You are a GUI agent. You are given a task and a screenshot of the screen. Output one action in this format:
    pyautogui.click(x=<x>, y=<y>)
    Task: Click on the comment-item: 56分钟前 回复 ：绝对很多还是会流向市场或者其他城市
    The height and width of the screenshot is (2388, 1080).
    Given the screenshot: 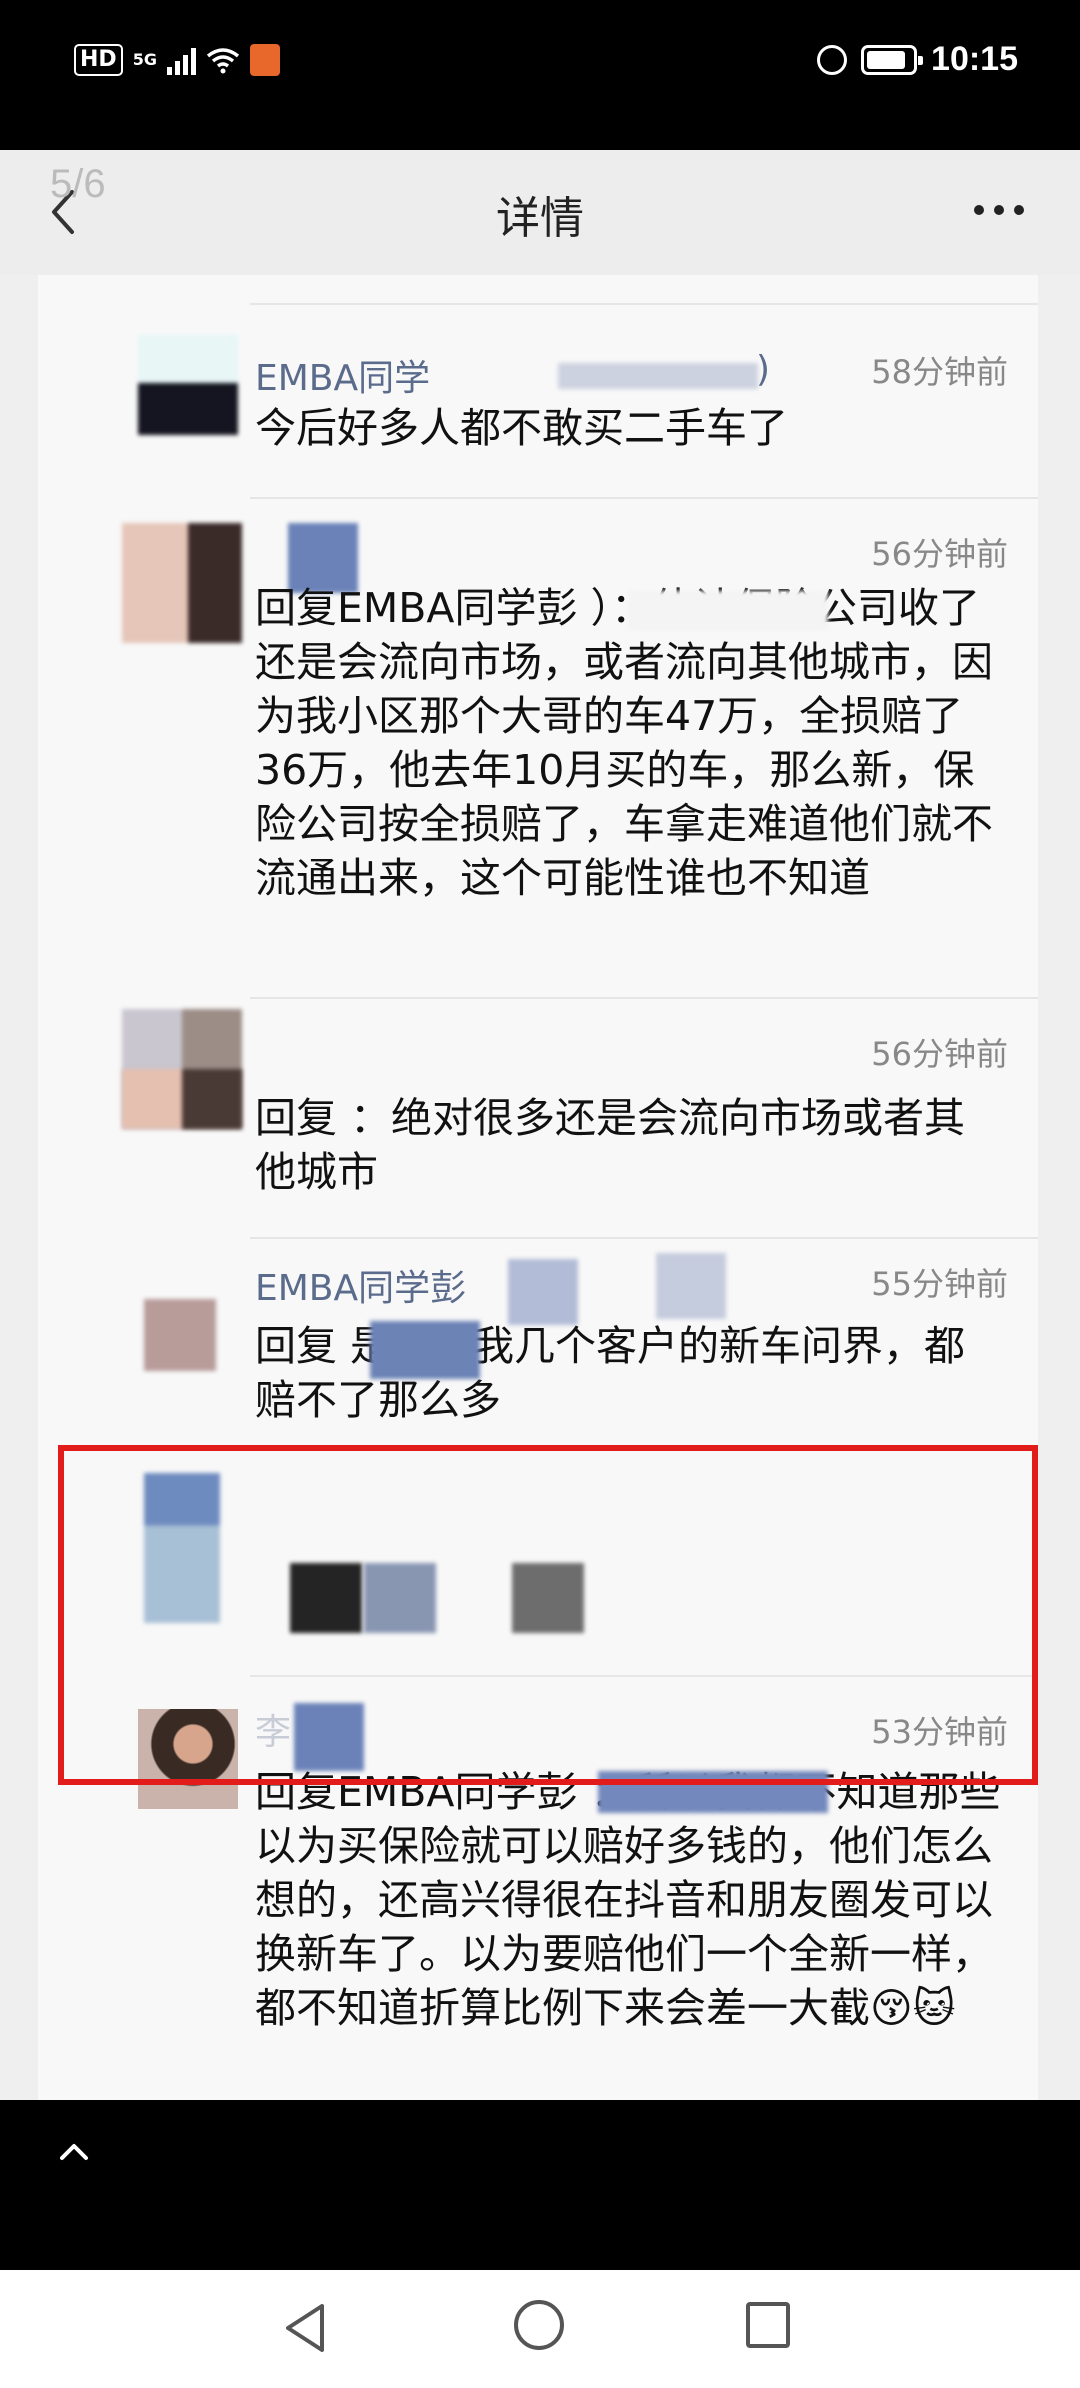 What is the action you would take?
    pyautogui.click(x=538, y=1097)
    